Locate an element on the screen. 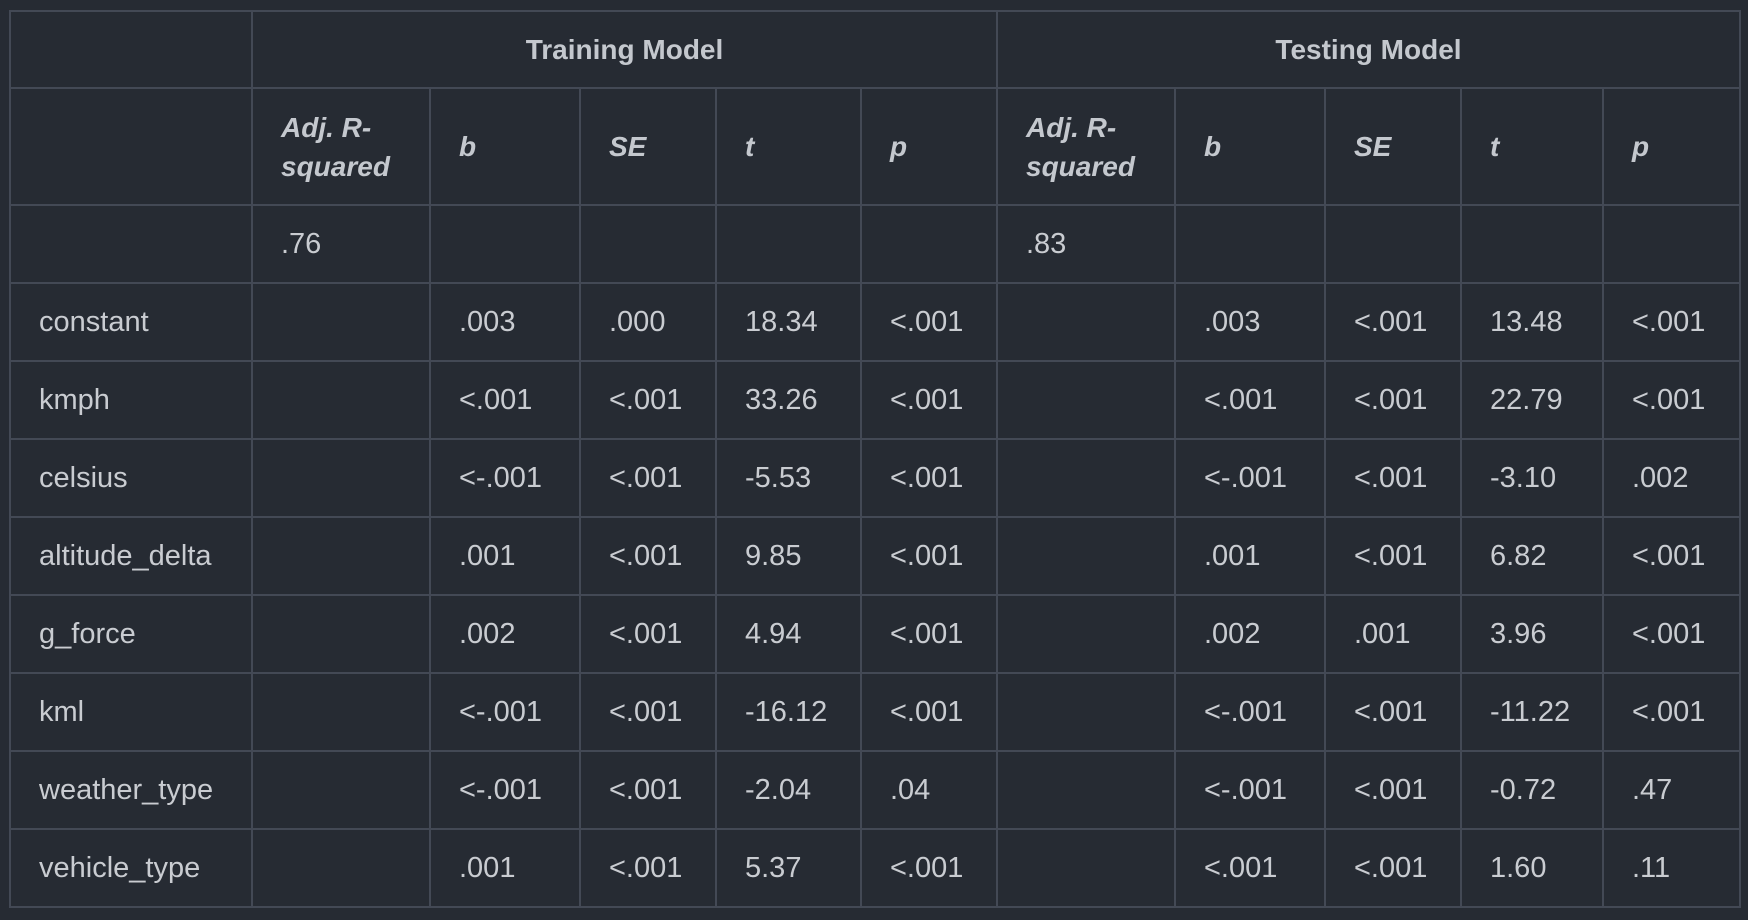 This screenshot has width=1748, height=920. row-label: altitude_delta is located at coordinates (131, 556).